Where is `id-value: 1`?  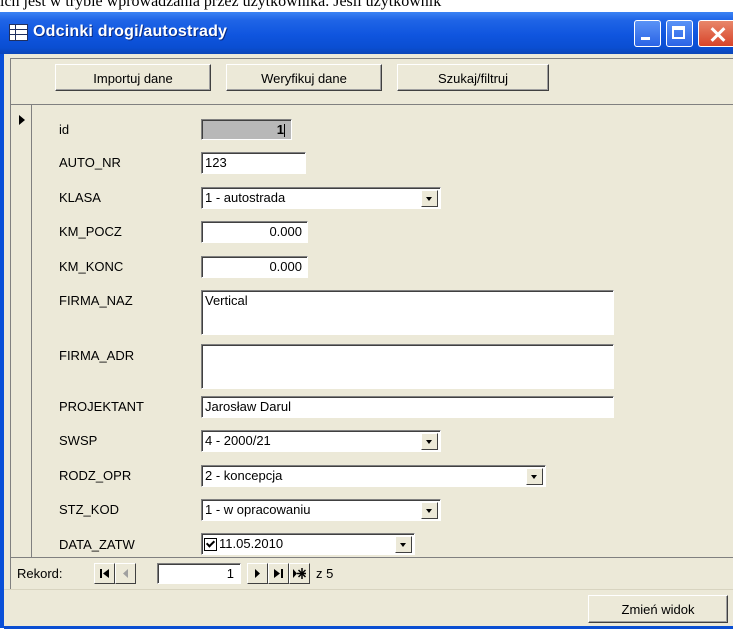 id-value: 1 is located at coordinates (280, 129).